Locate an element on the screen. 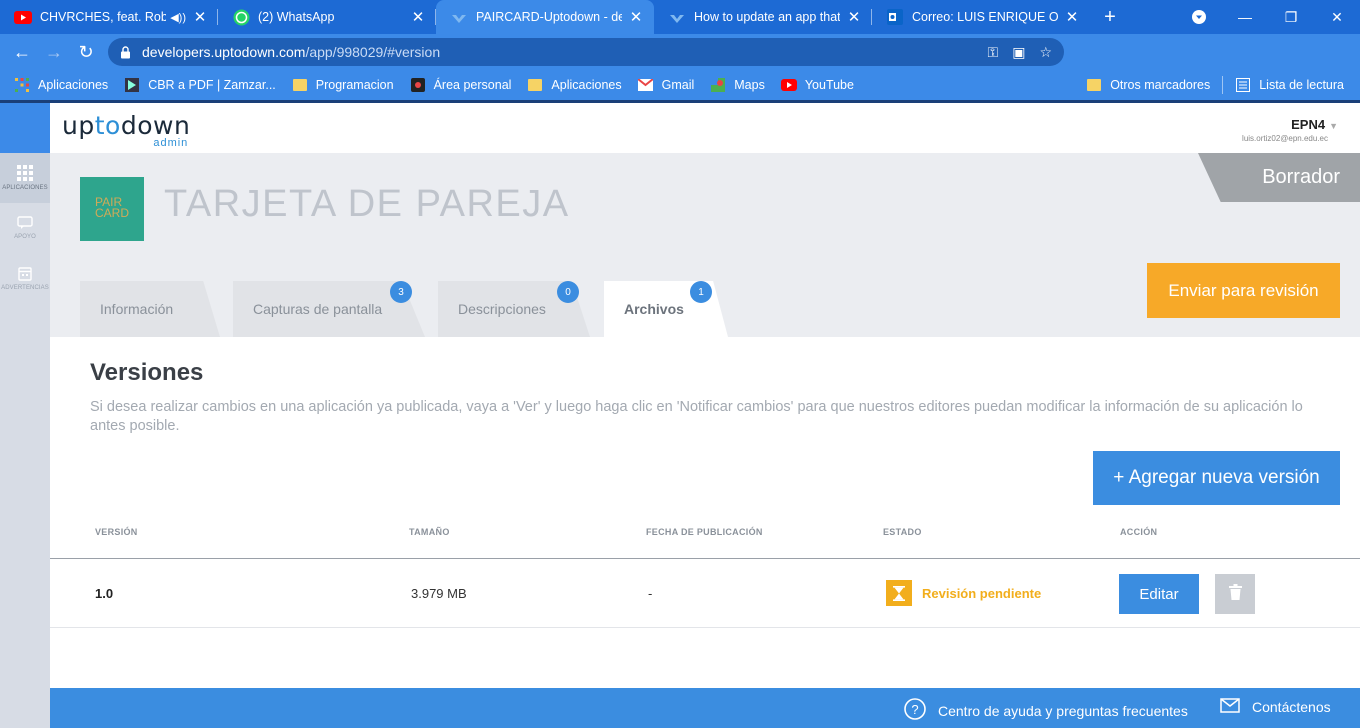 This screenshot has height=728, width=1360. bookmark-maps: Maps is located at coordinates (737, 85).